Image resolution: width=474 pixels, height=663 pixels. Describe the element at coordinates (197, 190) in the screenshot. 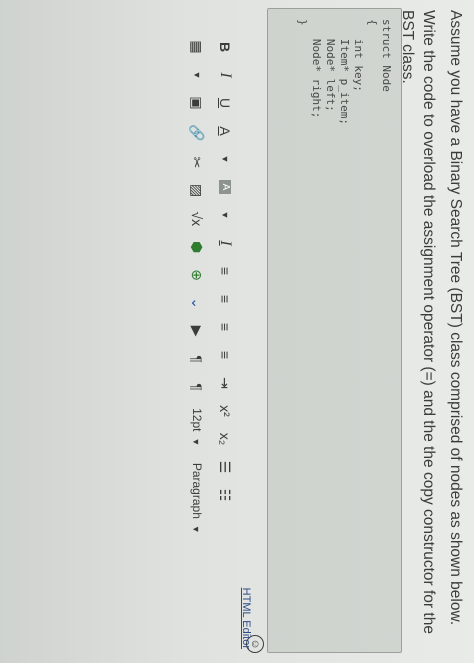

I see `image-icon: ▨` at that location.